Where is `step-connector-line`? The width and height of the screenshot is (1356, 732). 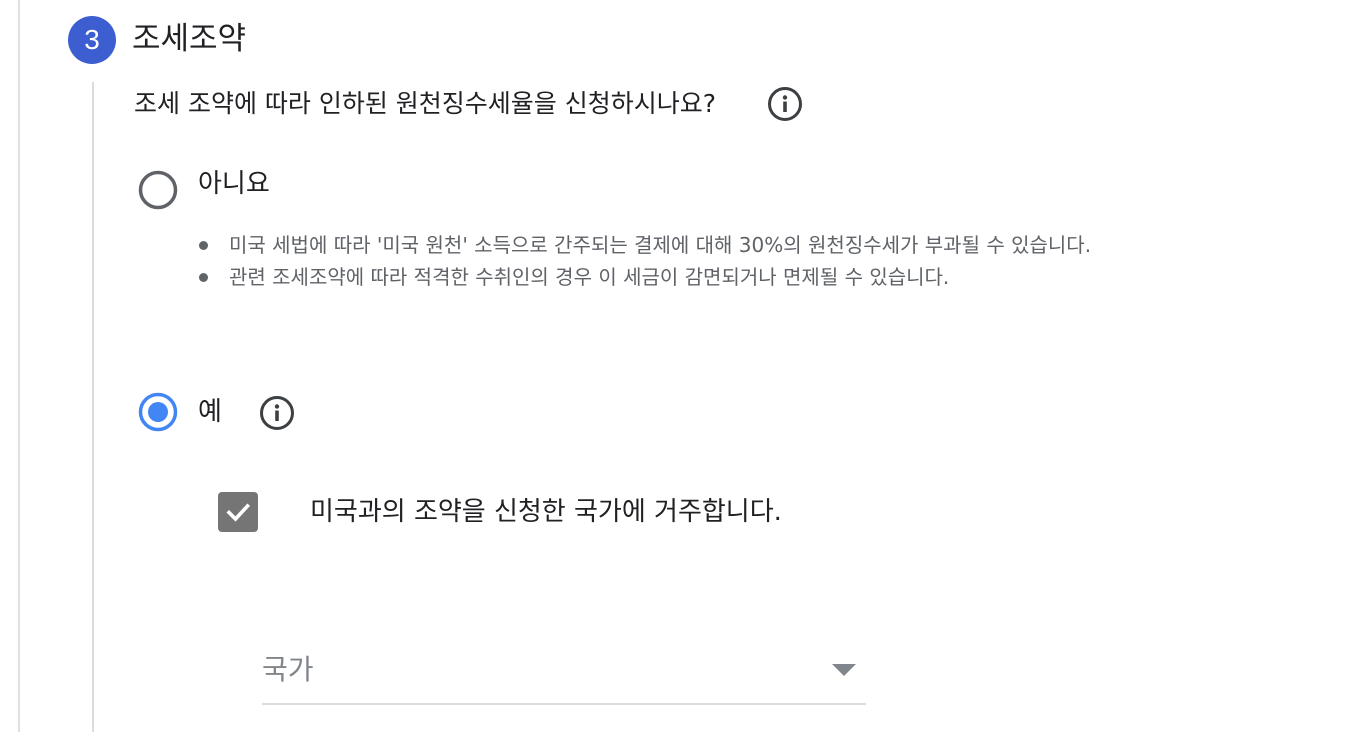
step-connector-line is located at coordinates (93, 407).